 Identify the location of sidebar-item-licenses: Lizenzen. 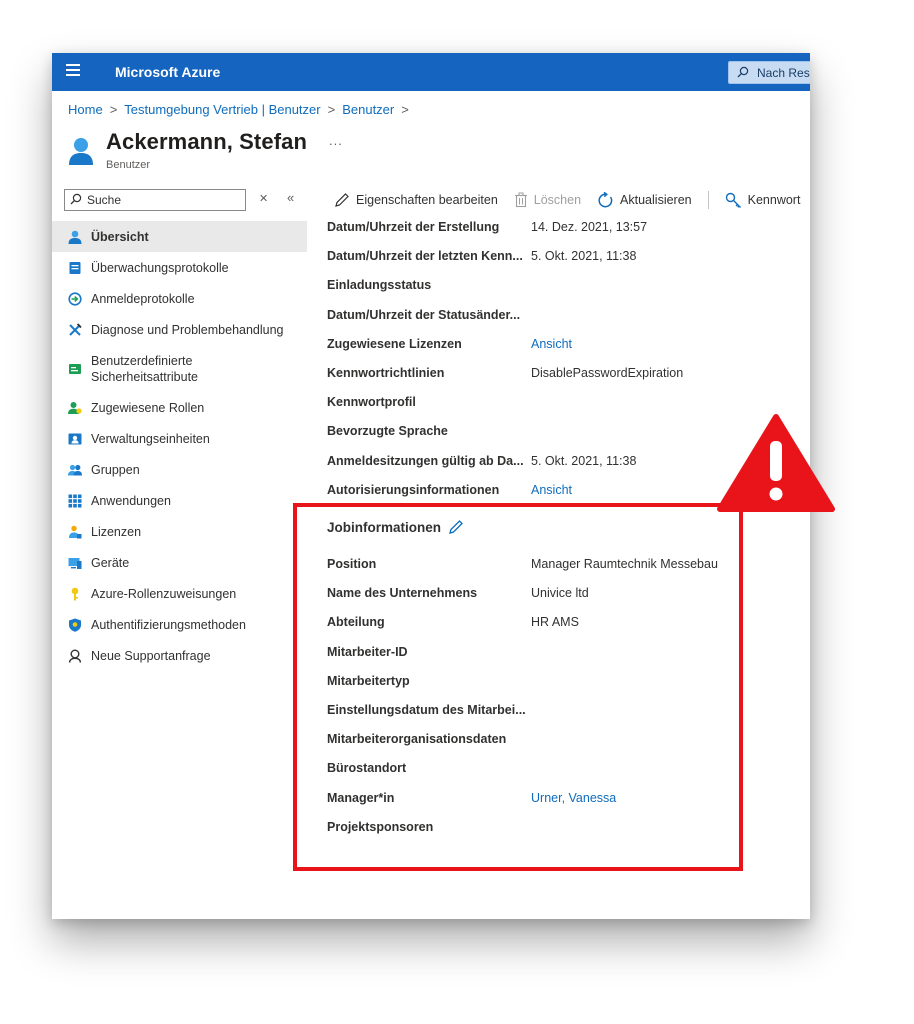
(179, 531).